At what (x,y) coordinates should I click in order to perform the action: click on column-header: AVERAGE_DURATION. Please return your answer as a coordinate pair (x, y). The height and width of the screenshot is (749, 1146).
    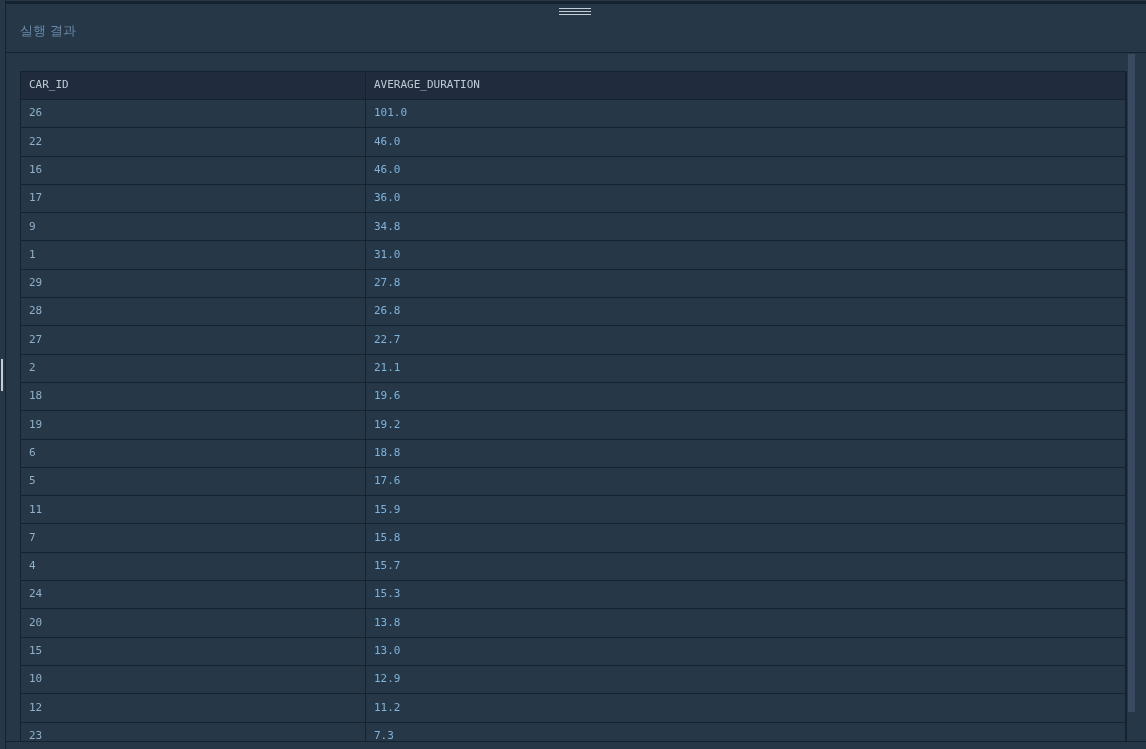
    Looking at the image, I should click on (745, 85).